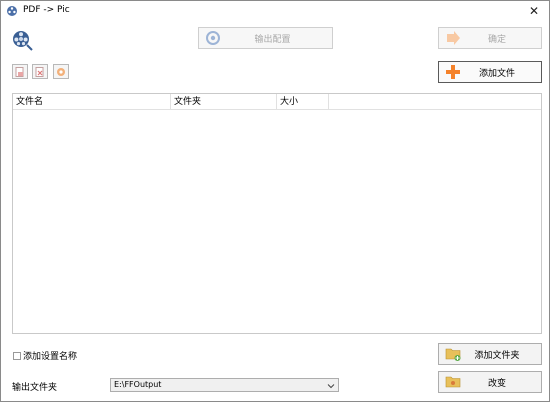 Image resolution: width=550 pixels, height=402 pixels. I want to click on chevron-down-icon, so click(331, 386).